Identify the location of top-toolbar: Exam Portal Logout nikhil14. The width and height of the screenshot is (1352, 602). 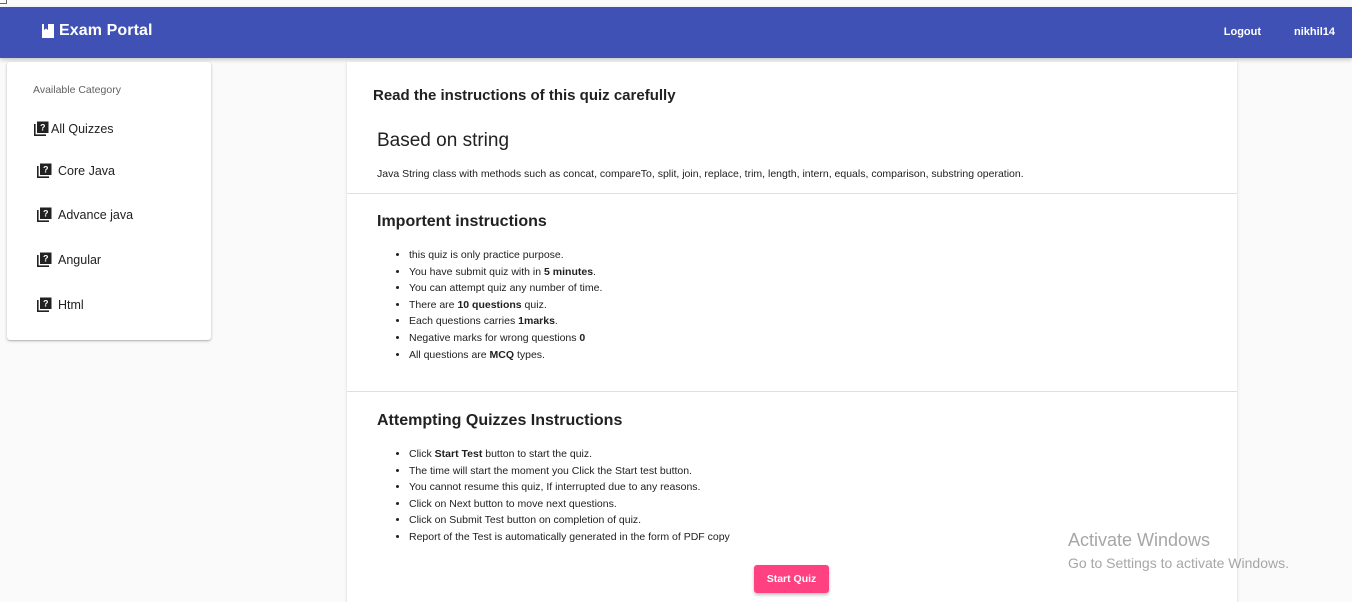
(676, 32).